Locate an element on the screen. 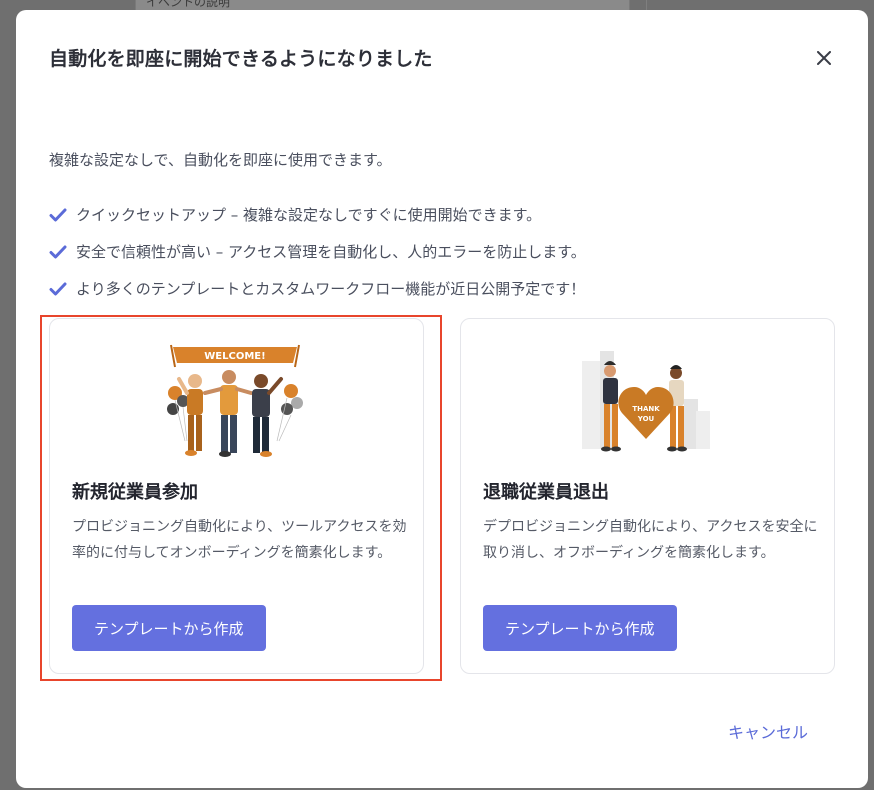 The height and width of the screenshot is (790, 874). feature-item: 安全で信頼性が高い – アクセス管理を自動化し、人的エラーを防止します。 is located at coordinates (317, 251).